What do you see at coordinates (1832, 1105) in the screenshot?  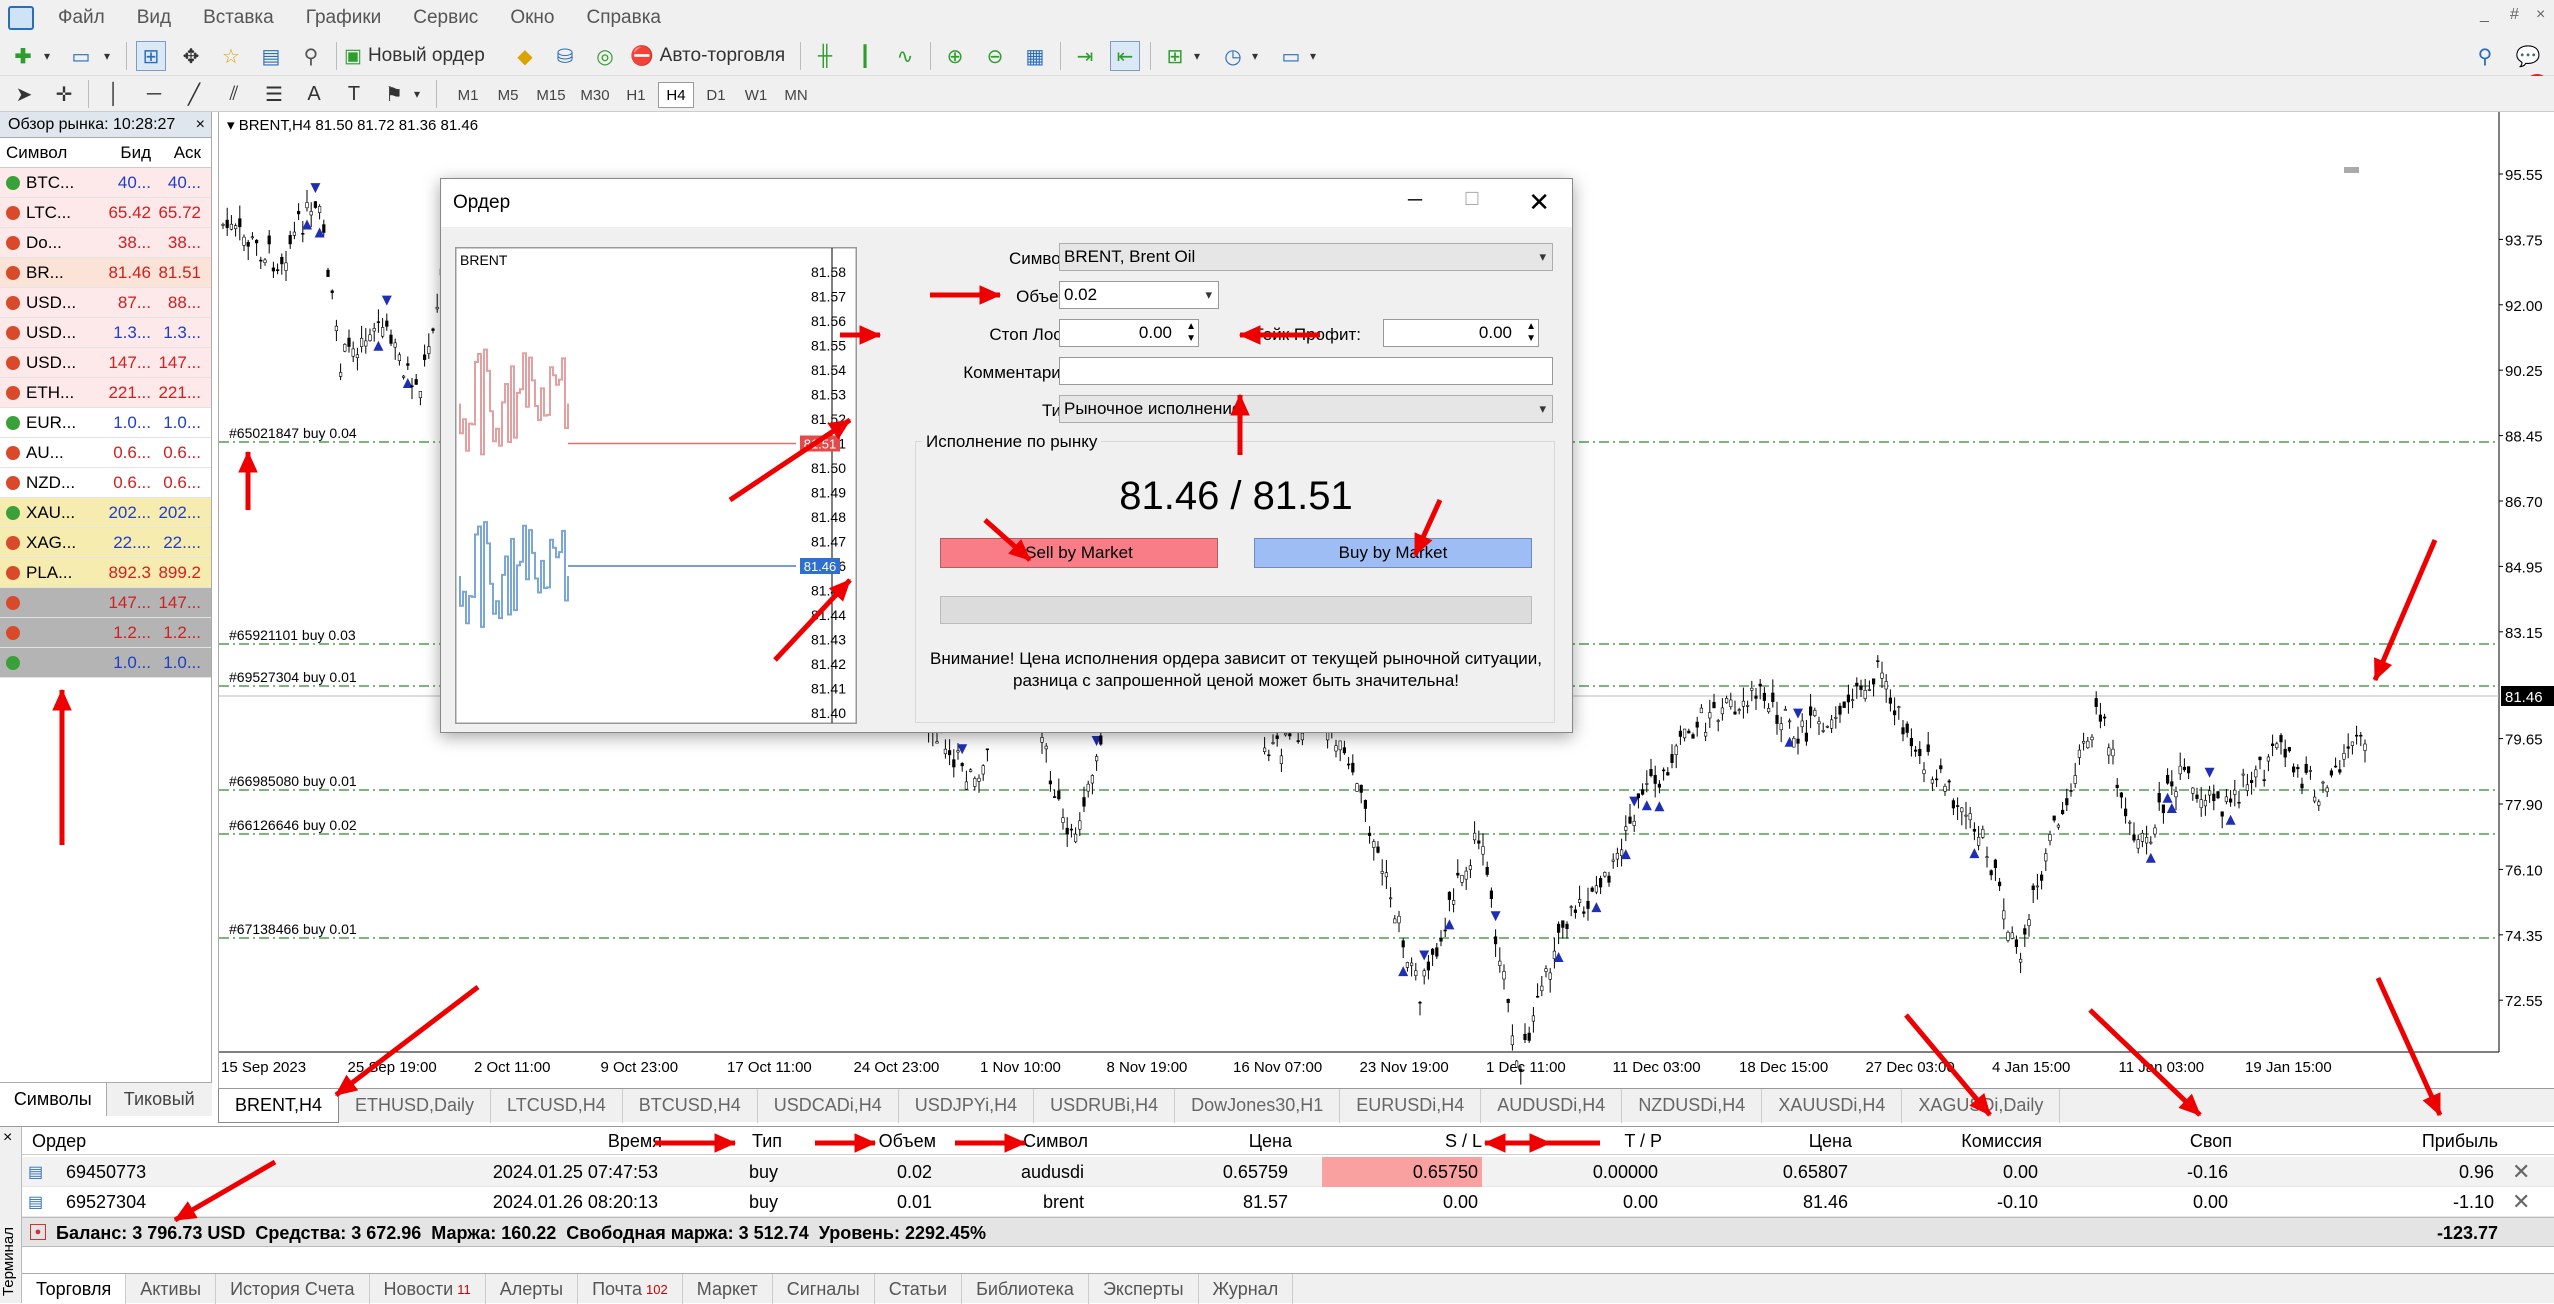 I see `chart-tab: XAUUSDi,H4` at bounding box center [1832, 1105].